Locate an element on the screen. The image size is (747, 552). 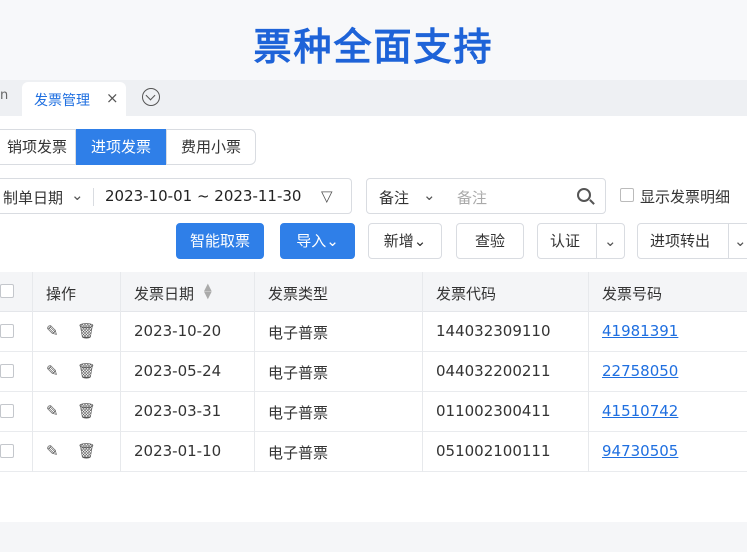
cell-code: 044032200211 is located at coordinates (493, 371).